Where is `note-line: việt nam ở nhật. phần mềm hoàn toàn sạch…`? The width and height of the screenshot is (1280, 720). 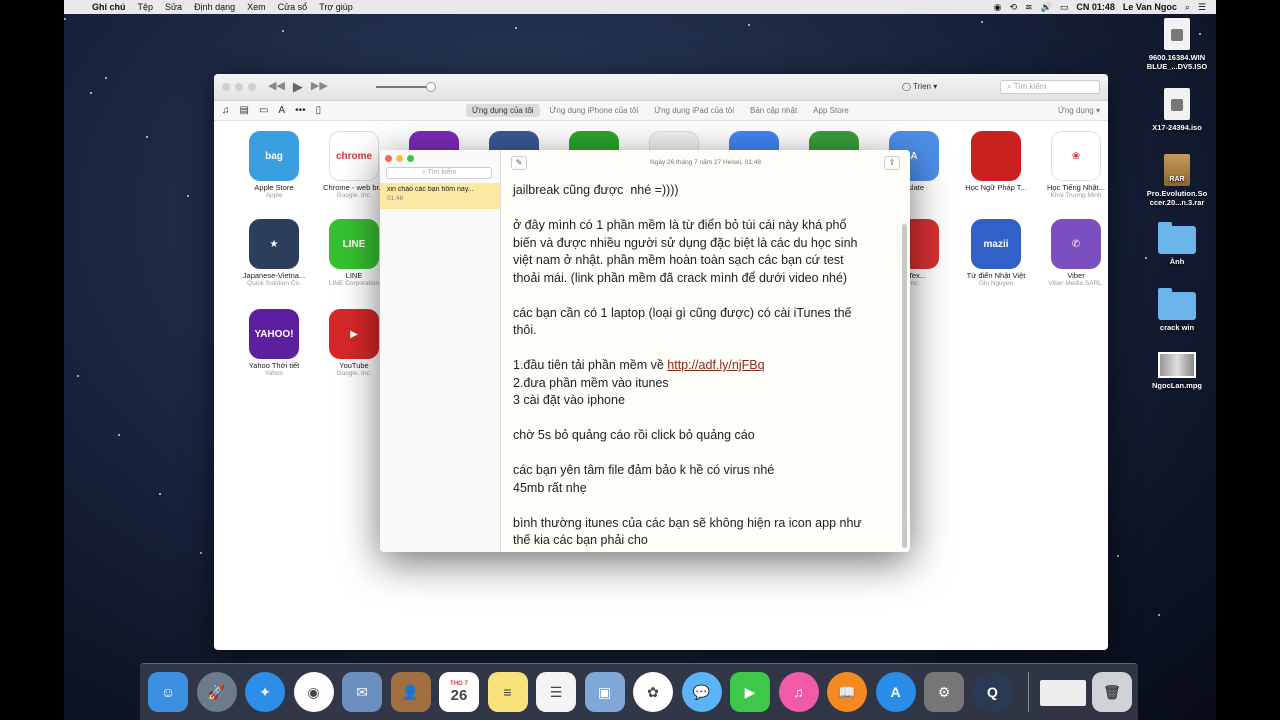 note-line: việt nam ở nhật. phần mềm hoàn toàn sạch… is located at coordinates (678, 260).